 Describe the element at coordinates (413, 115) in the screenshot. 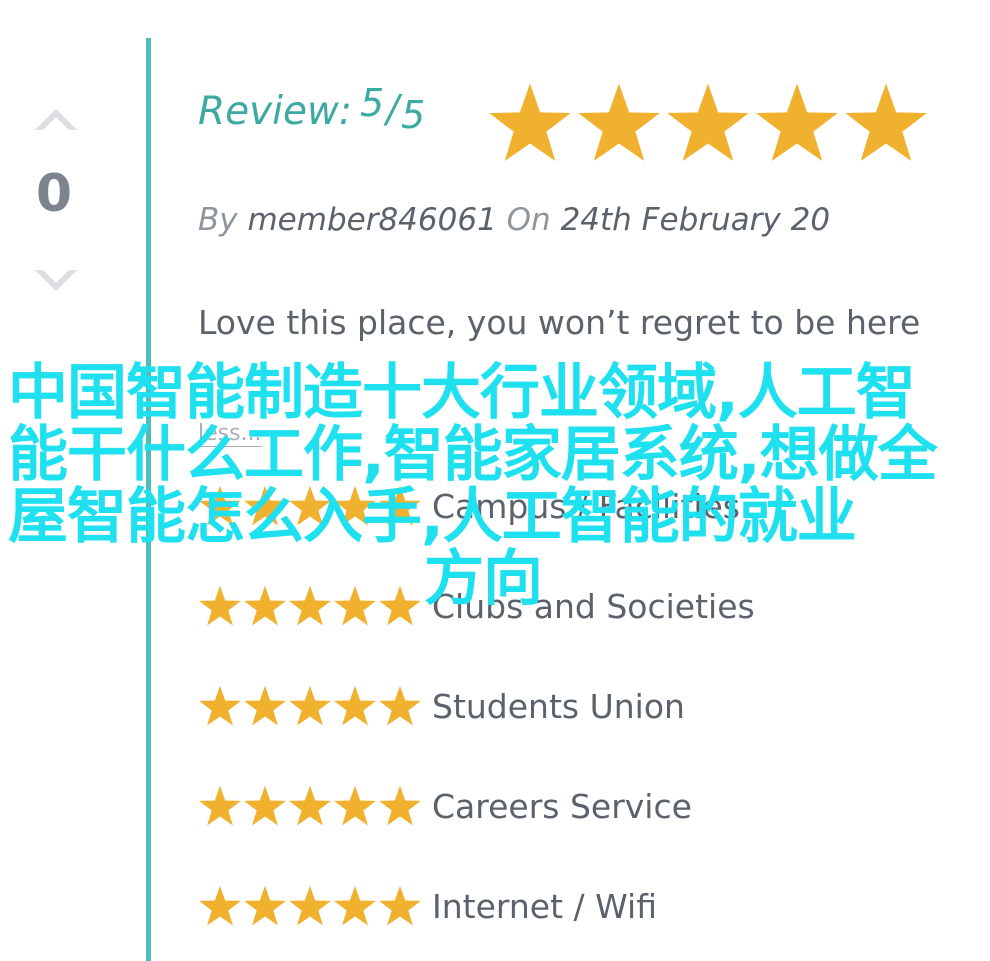

I see `score-max: 5` at that location.